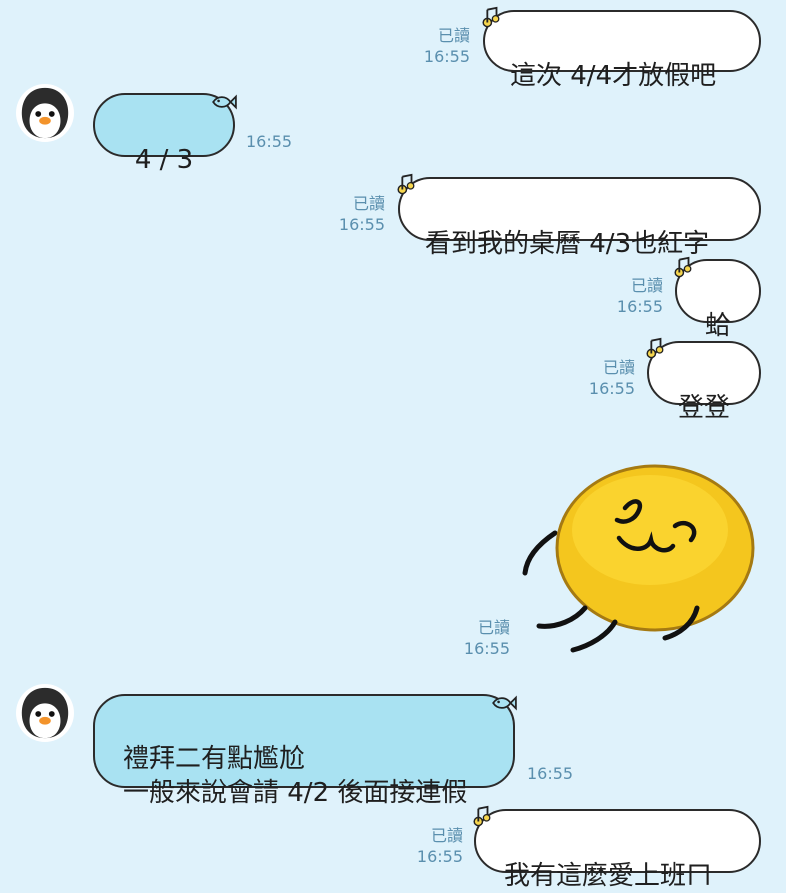 The height and width of the screenshot is (893, 786). Describe the element at coordinates (617, 850) in the screenshot. I see `message-bubble: 我有這麼愛上班ㄇ` at that location.